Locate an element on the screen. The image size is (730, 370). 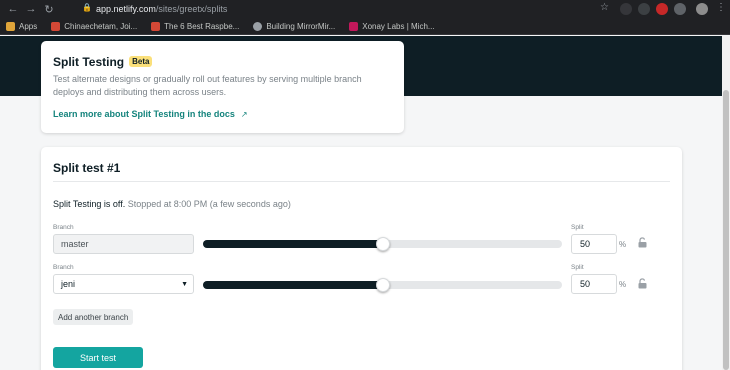
intro-title: Split Testing Beta is located at coordinates (103, 62).